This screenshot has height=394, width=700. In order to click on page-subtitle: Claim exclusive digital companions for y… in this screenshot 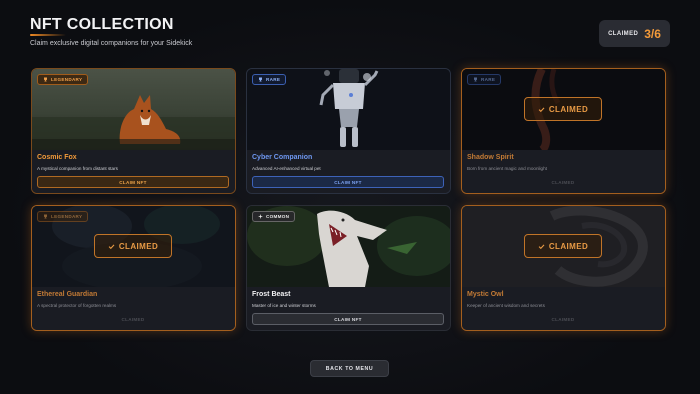, I will do `click(111, 43)`.